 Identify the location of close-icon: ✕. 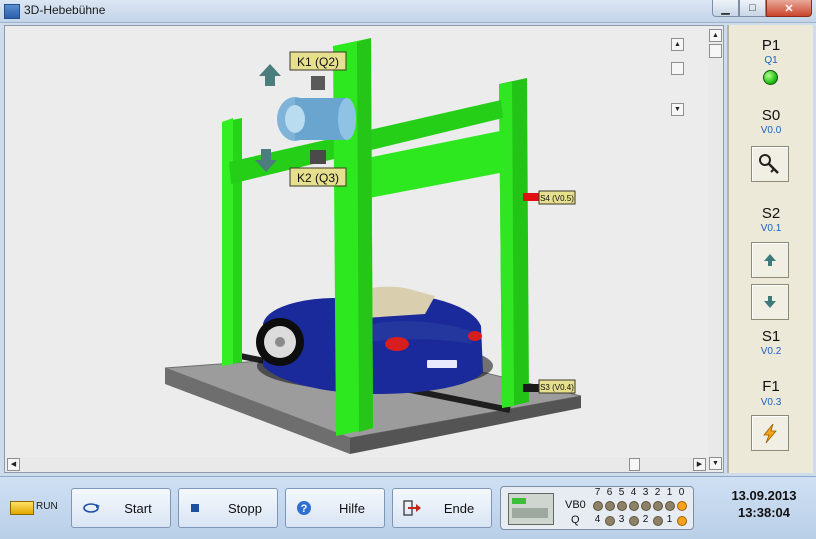
(789, 8).